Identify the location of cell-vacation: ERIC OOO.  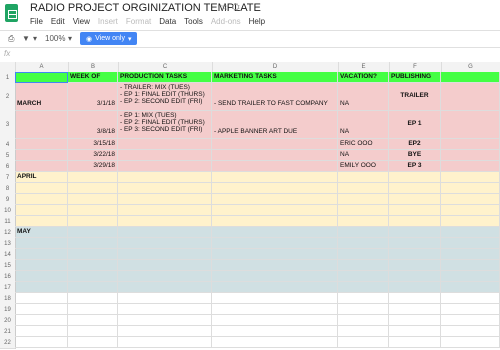
(363, 144).